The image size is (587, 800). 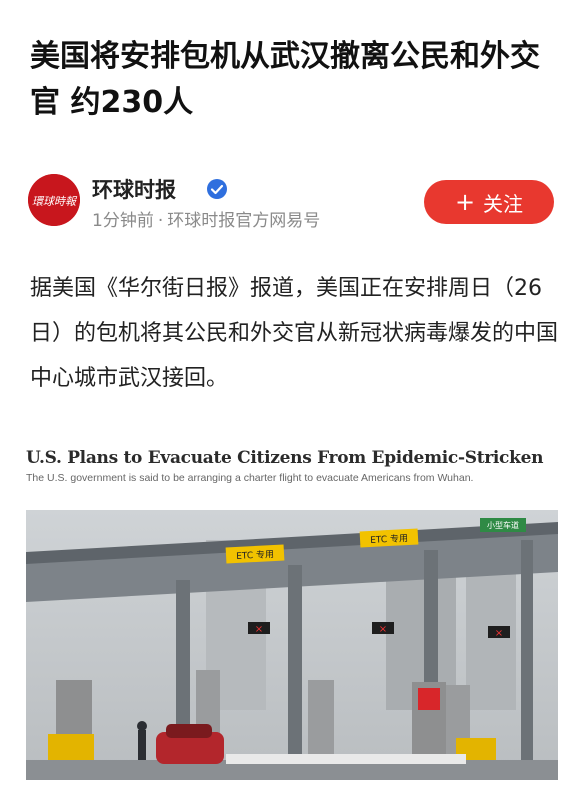 I want to click on author-avatar: 環球時報, so click(x=54, y=200).